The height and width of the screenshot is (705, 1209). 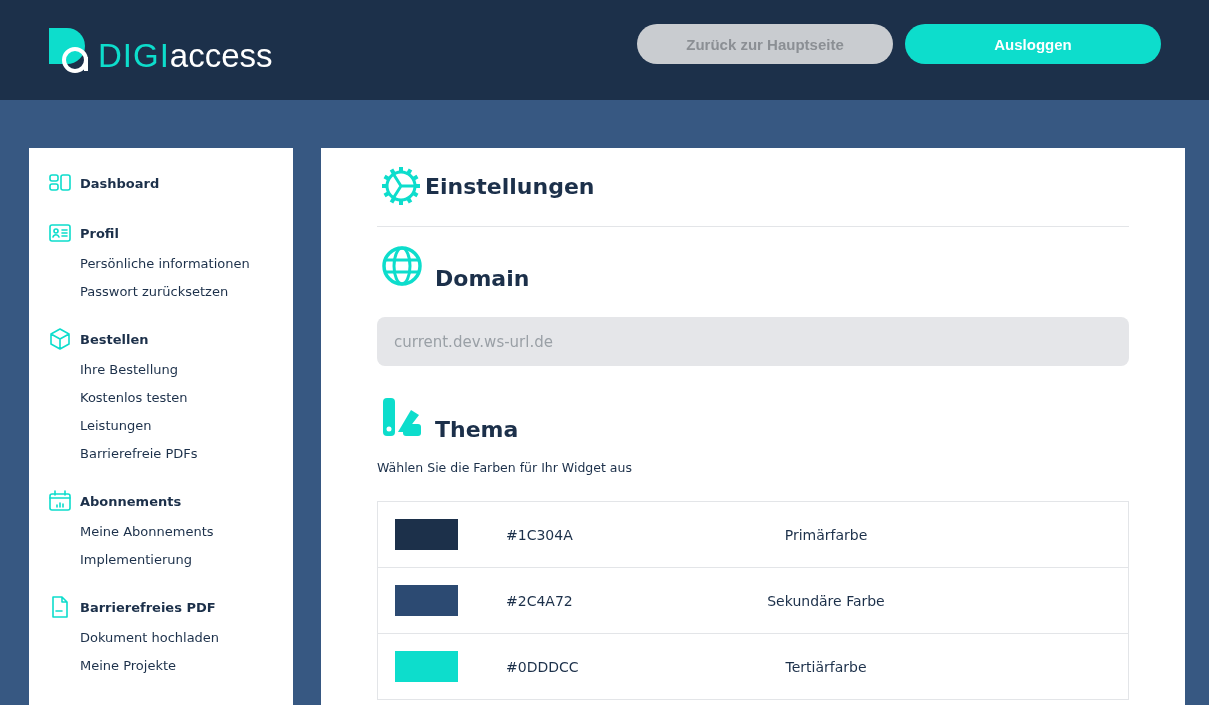 I want to click on color-code: #1C304A, so click(x=540, y=534).